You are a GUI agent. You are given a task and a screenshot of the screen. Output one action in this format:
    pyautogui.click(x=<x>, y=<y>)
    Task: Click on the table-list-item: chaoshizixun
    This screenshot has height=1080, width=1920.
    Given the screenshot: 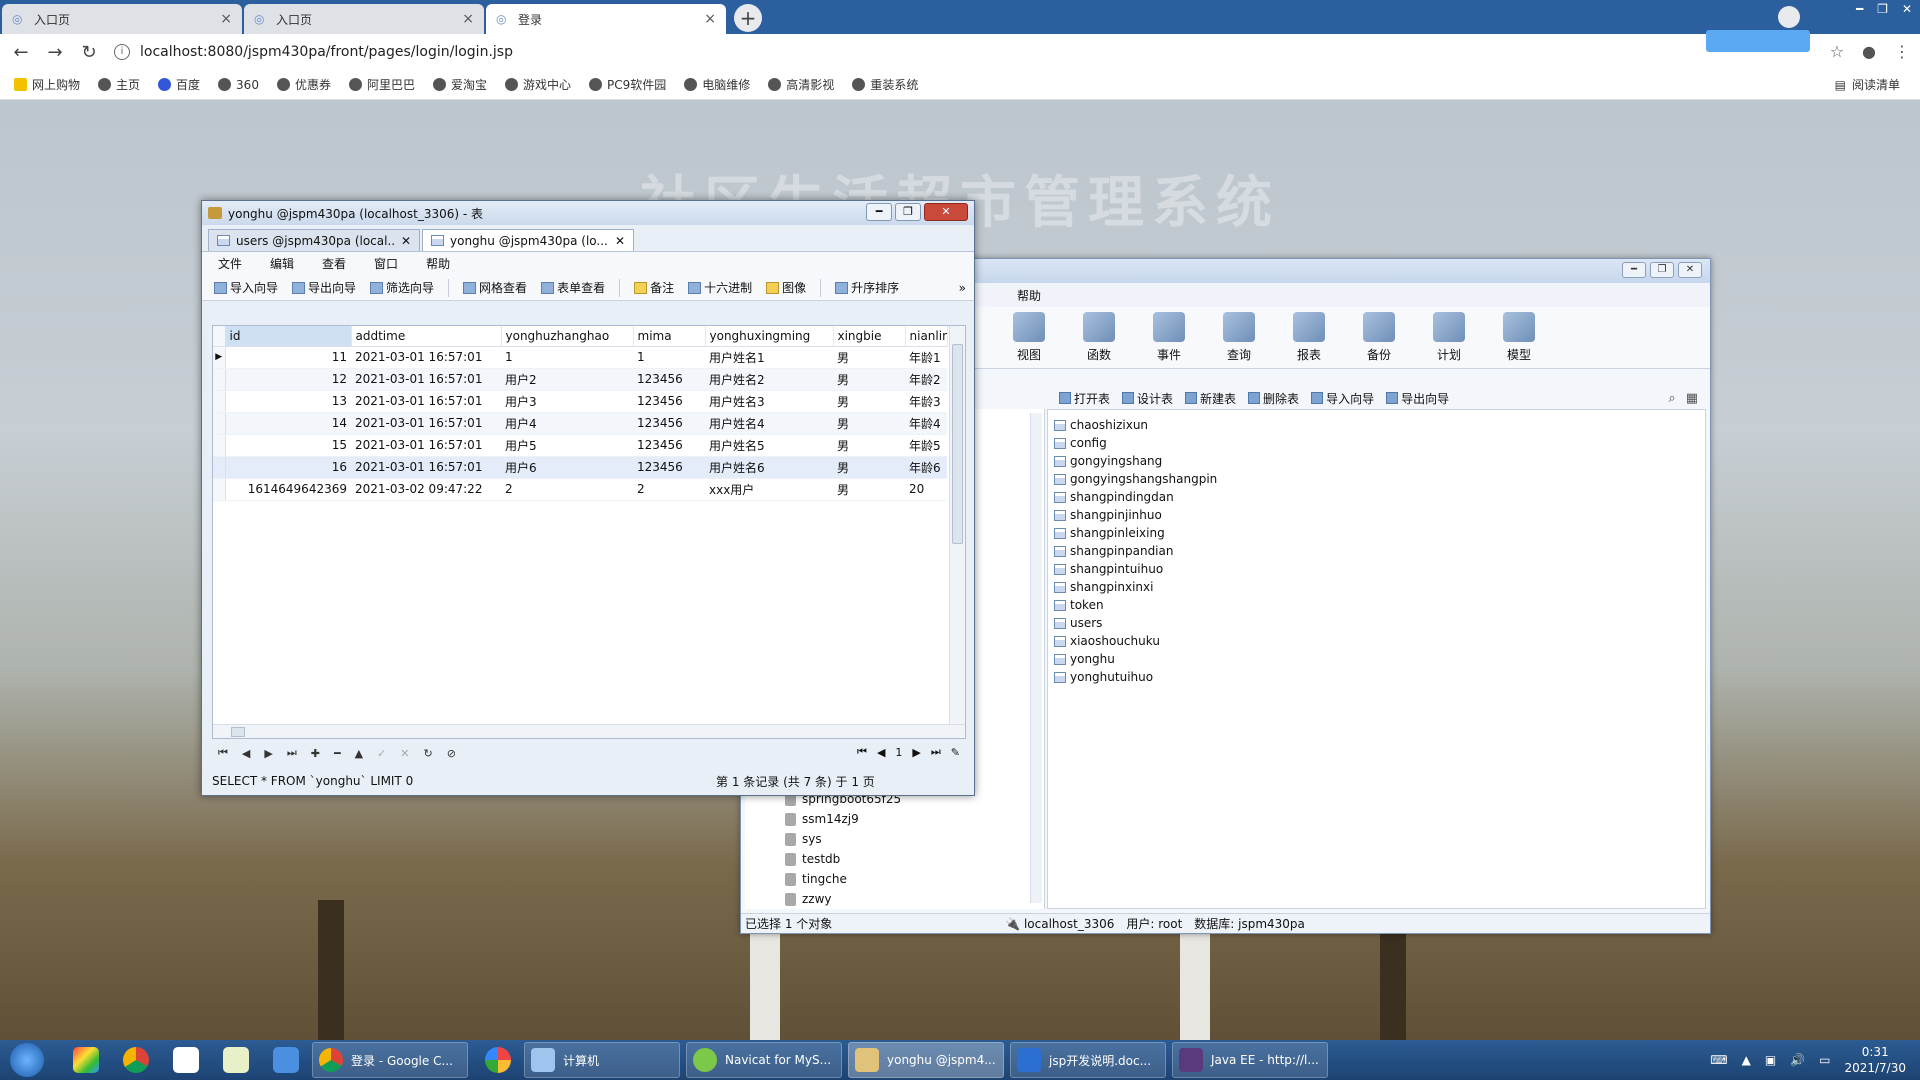 What is the action you would take?
    pyautogui.click(x=1376, y=425)
    